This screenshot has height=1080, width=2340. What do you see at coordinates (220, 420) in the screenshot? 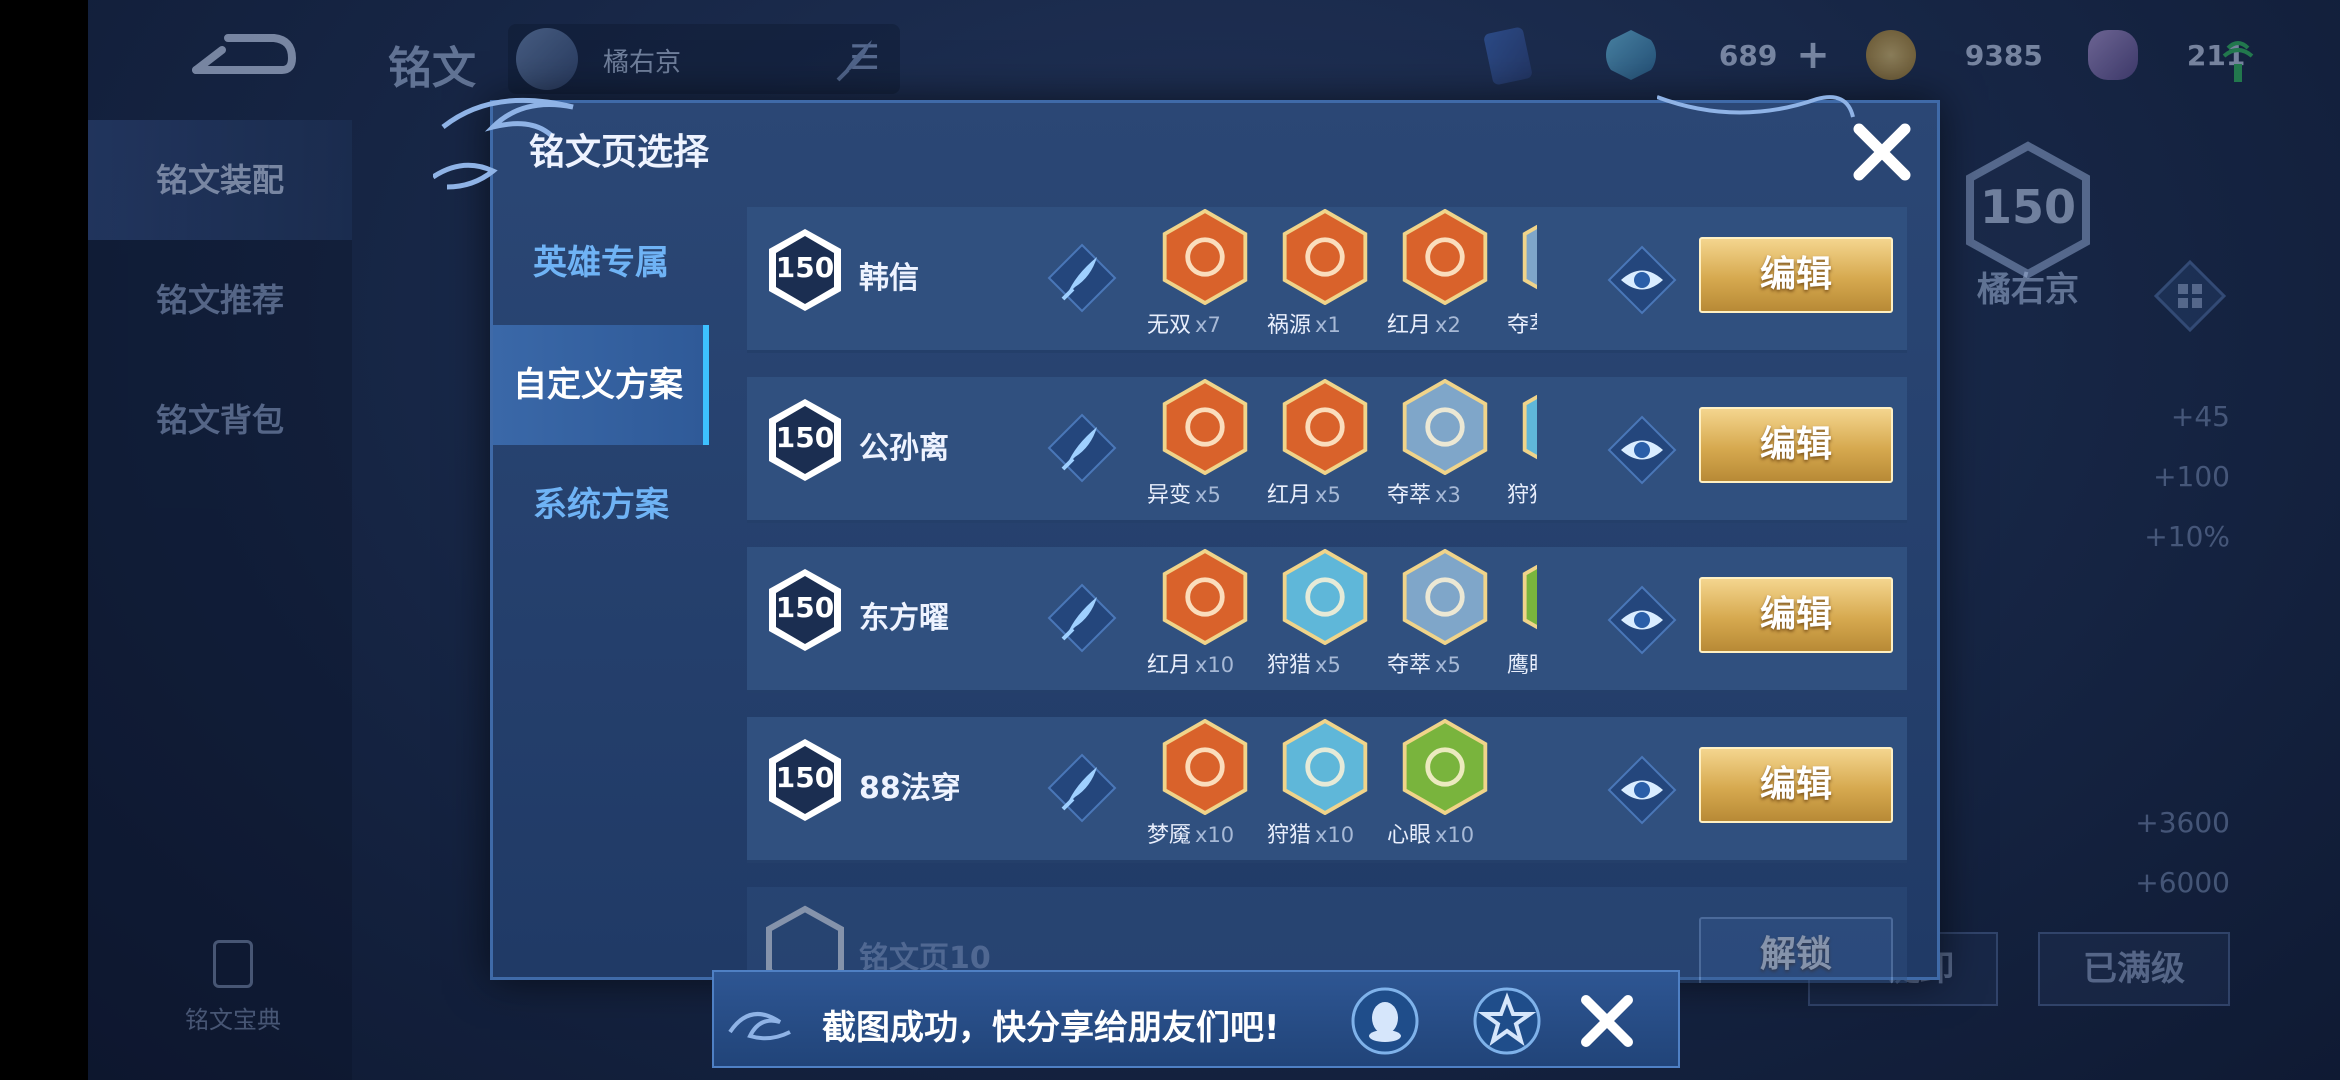
I see `nav-item-bag: 铭文背包` at bounding box center [220, 420].